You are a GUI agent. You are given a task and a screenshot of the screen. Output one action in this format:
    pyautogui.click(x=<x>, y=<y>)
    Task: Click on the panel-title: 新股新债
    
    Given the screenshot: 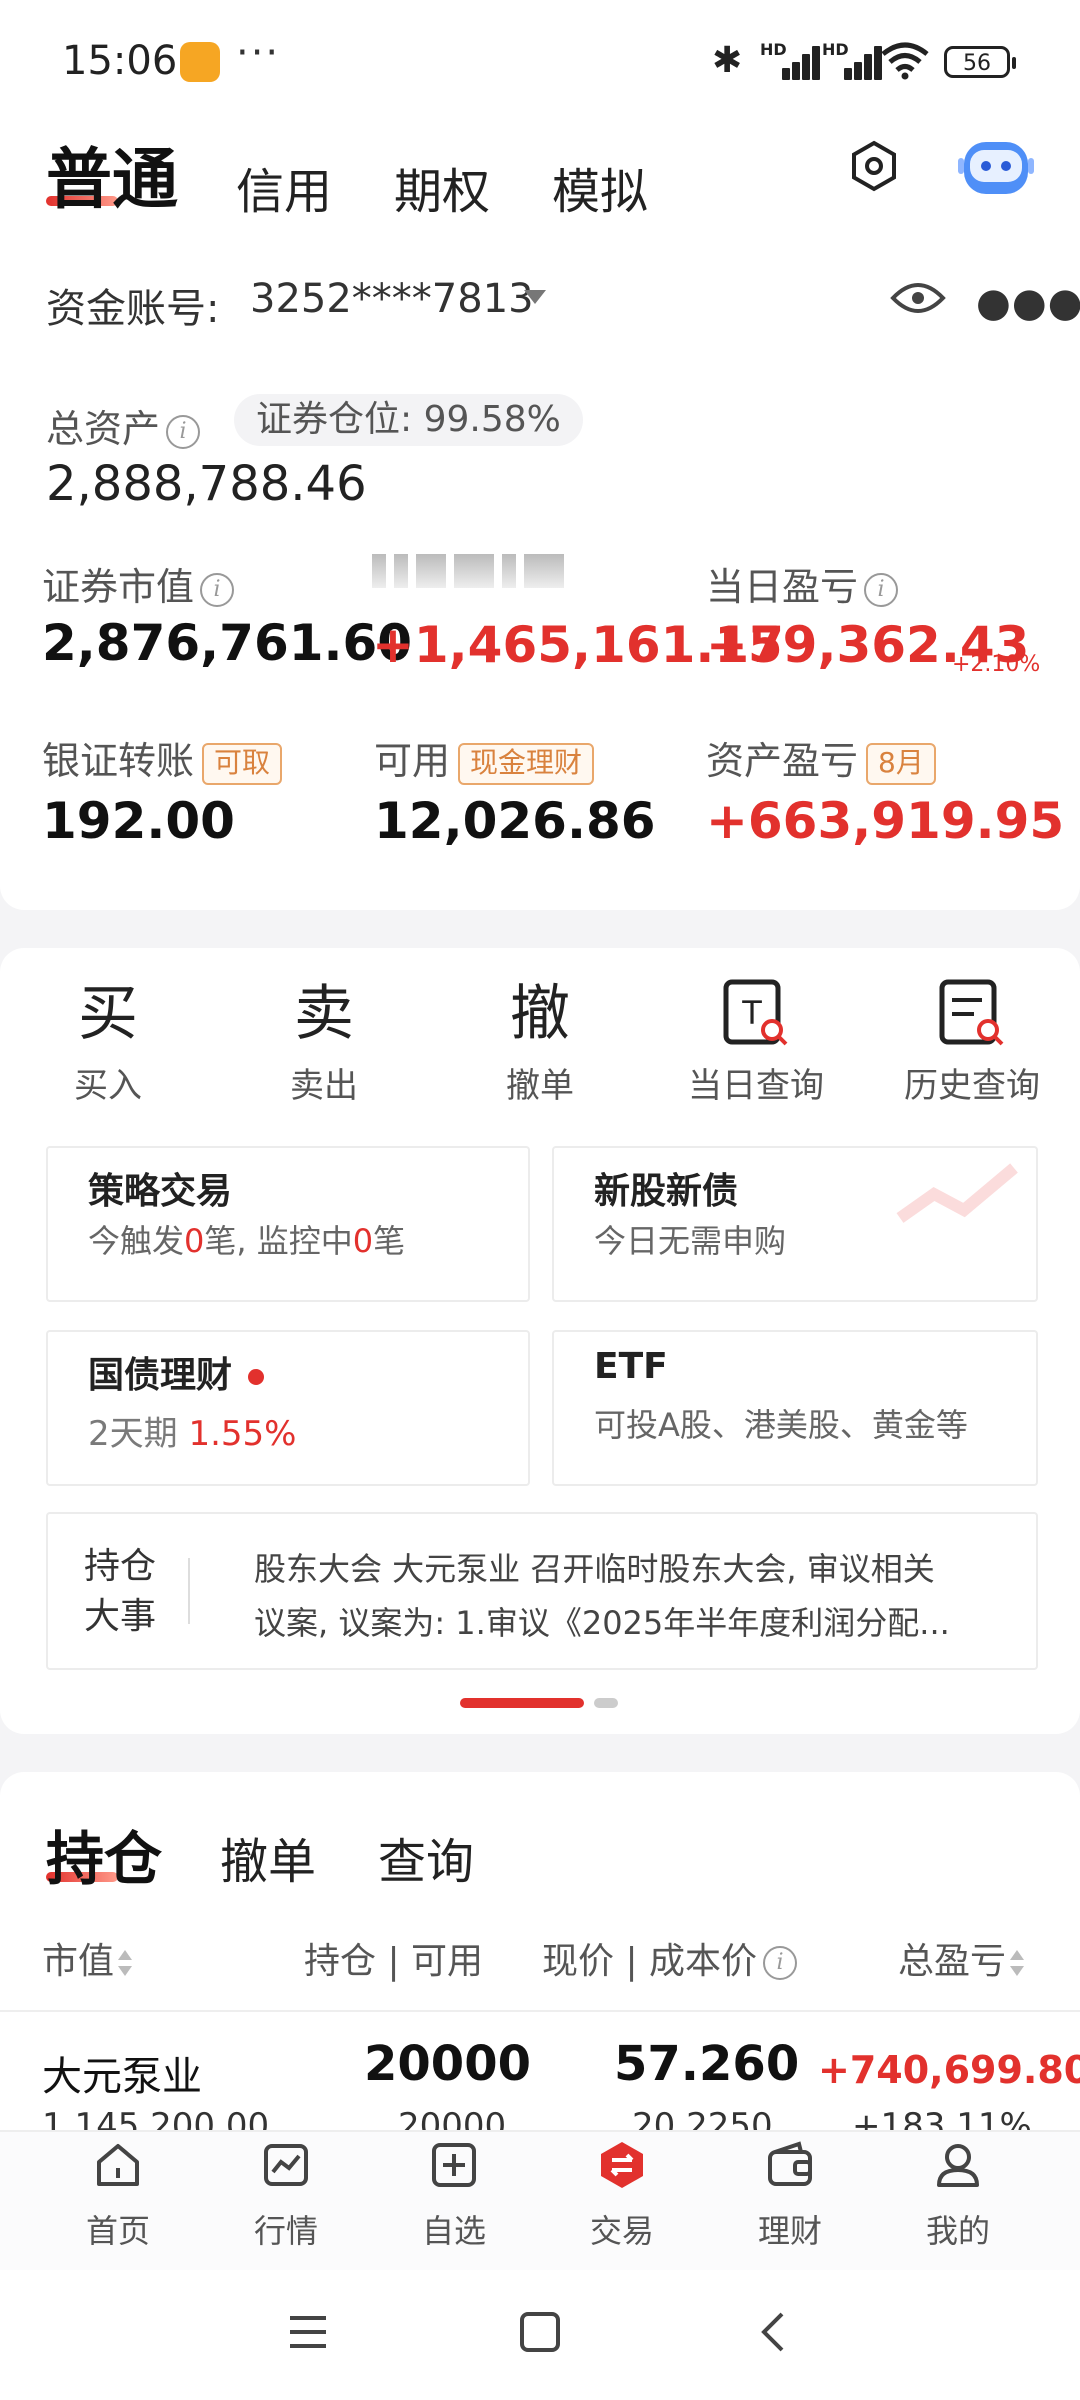 What is the action you would take?
    pyautogui.click(x=666, y=1191)
    